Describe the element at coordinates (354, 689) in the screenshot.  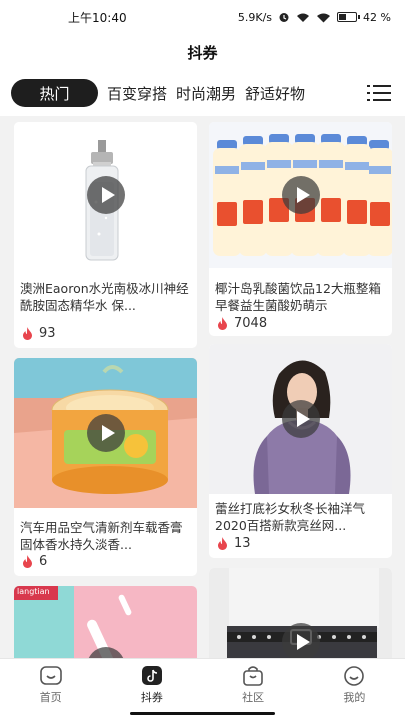
I see `nav-profile: 我的` at that location.